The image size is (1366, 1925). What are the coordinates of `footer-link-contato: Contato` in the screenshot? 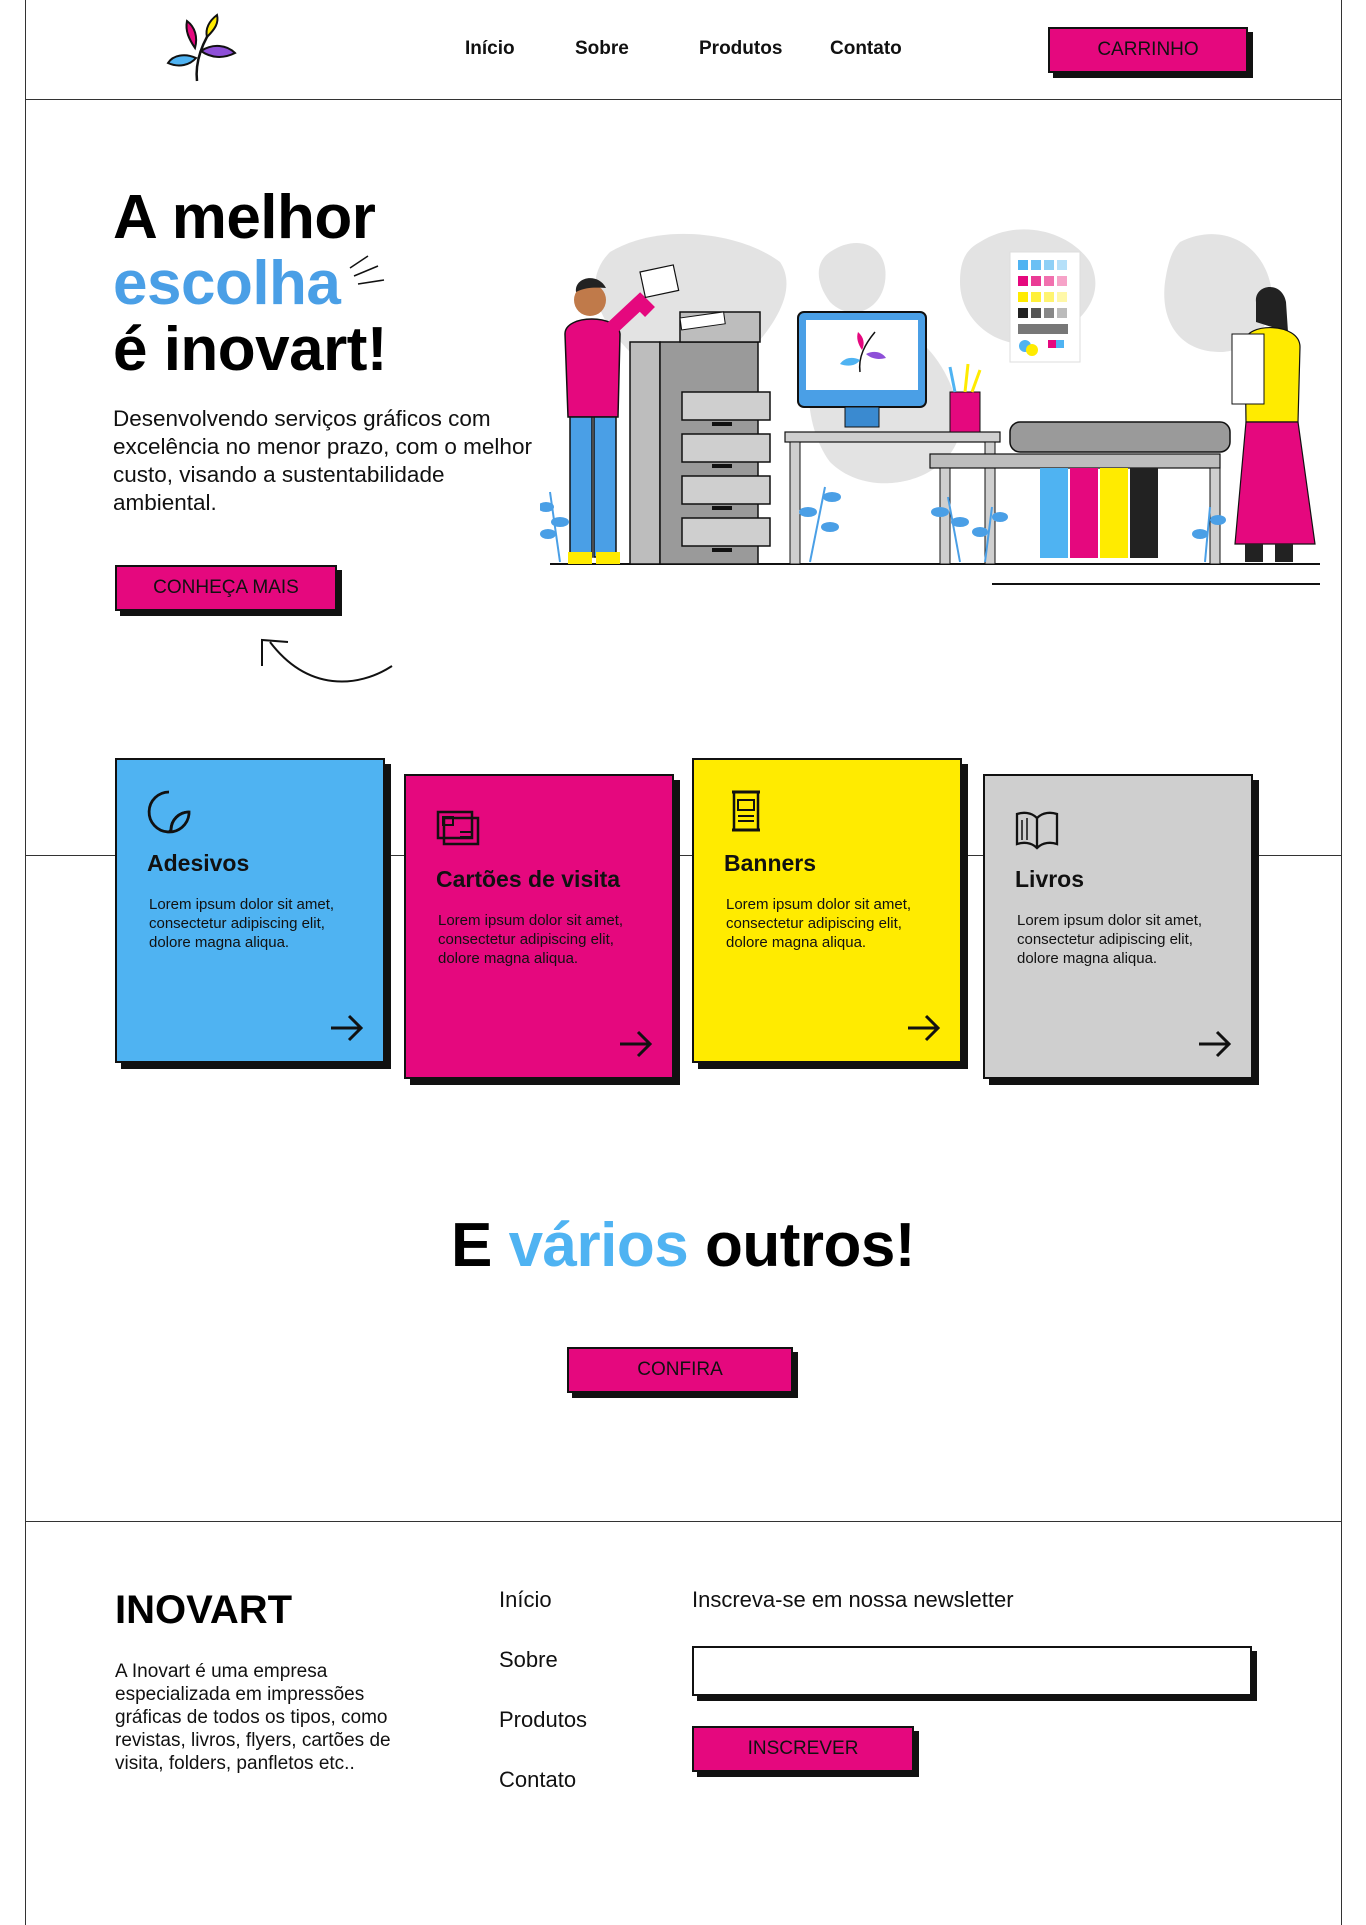 It's located at (537, 1780).